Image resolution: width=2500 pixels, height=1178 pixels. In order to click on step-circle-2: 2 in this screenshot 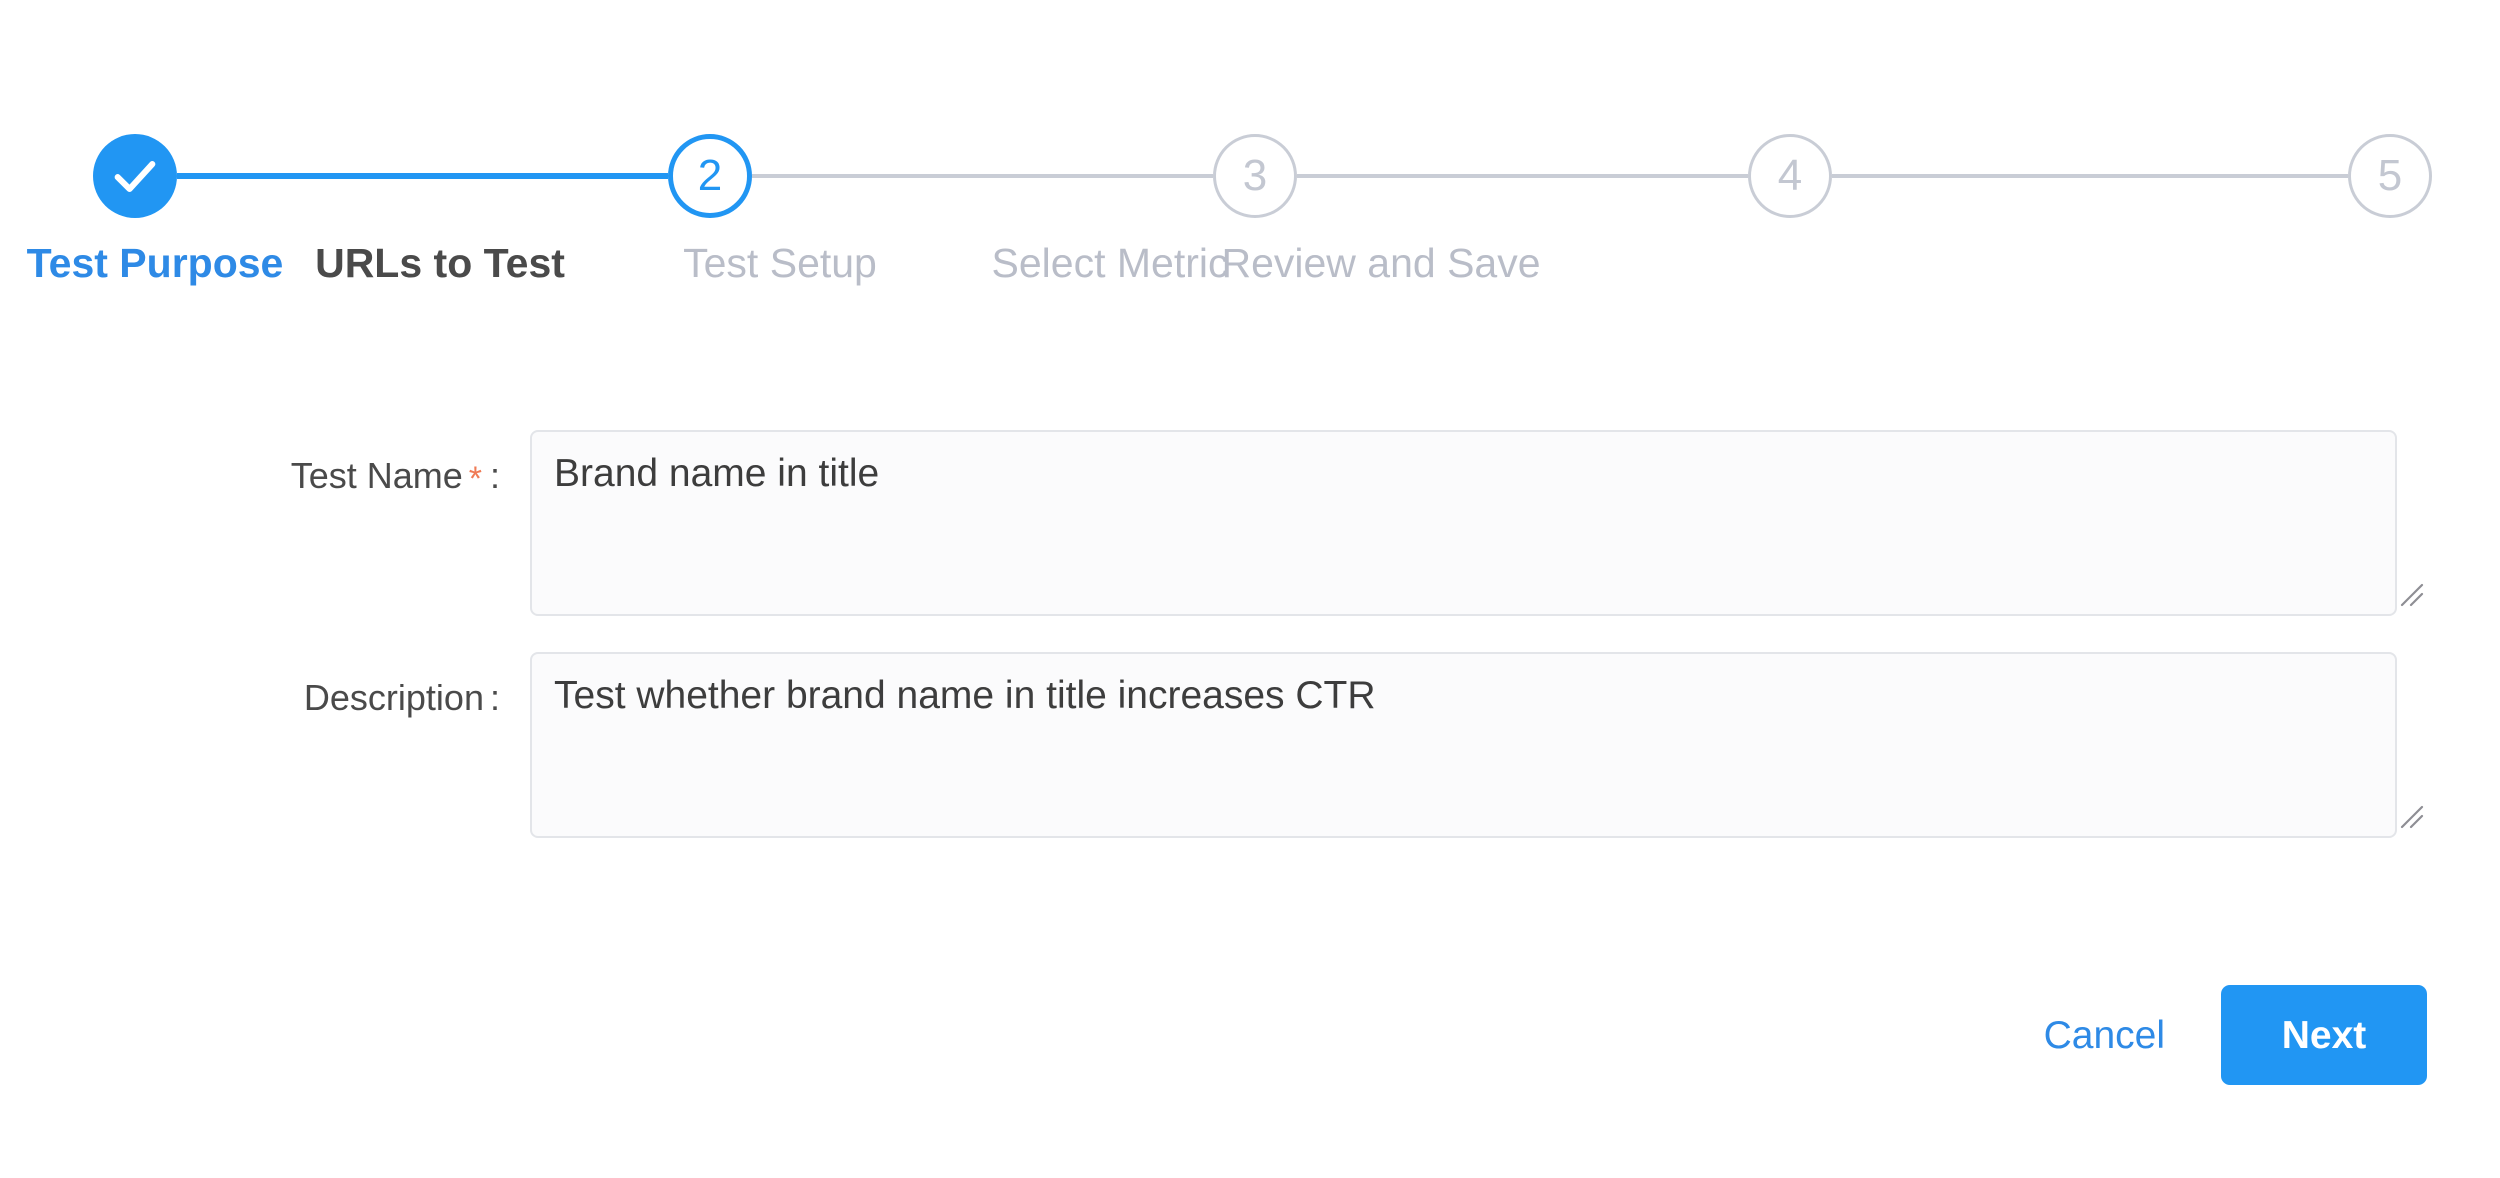, I will do `click(710, 176)`.